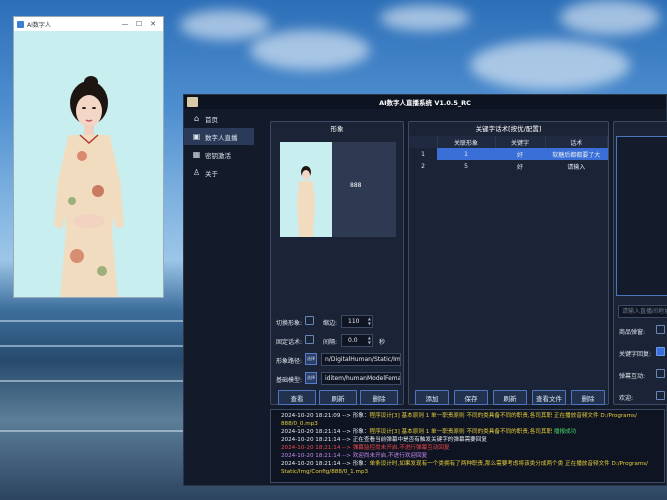 The height and width of the screenshot is (500, 667). What do you see at coordinates (660, 395) in the screenshot?
I see `welcome-checkbox` at bounding box center [660, 395].